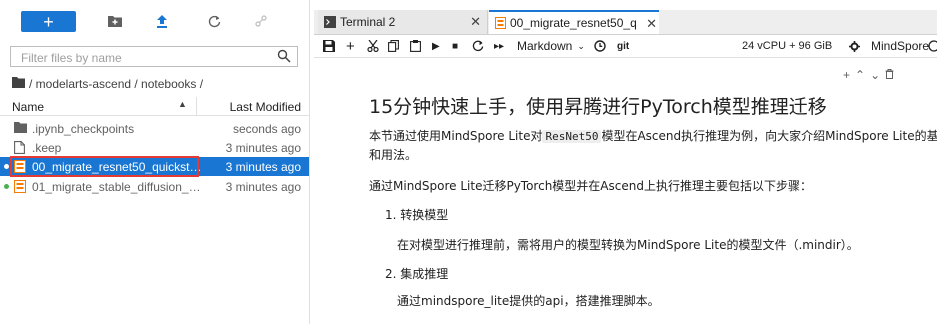 This screenshot has width=937, height=324. What do you see at coordinates (581, 45) in the screenshot?
I see `chevron-down-icon: ⌄` at bounding box center [581, 45].